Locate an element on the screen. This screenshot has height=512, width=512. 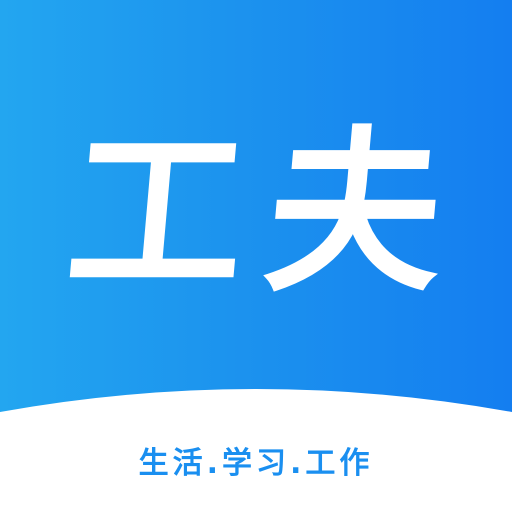
app-tagline: 生活.学习.工作 is located at coordinates (256, 463).